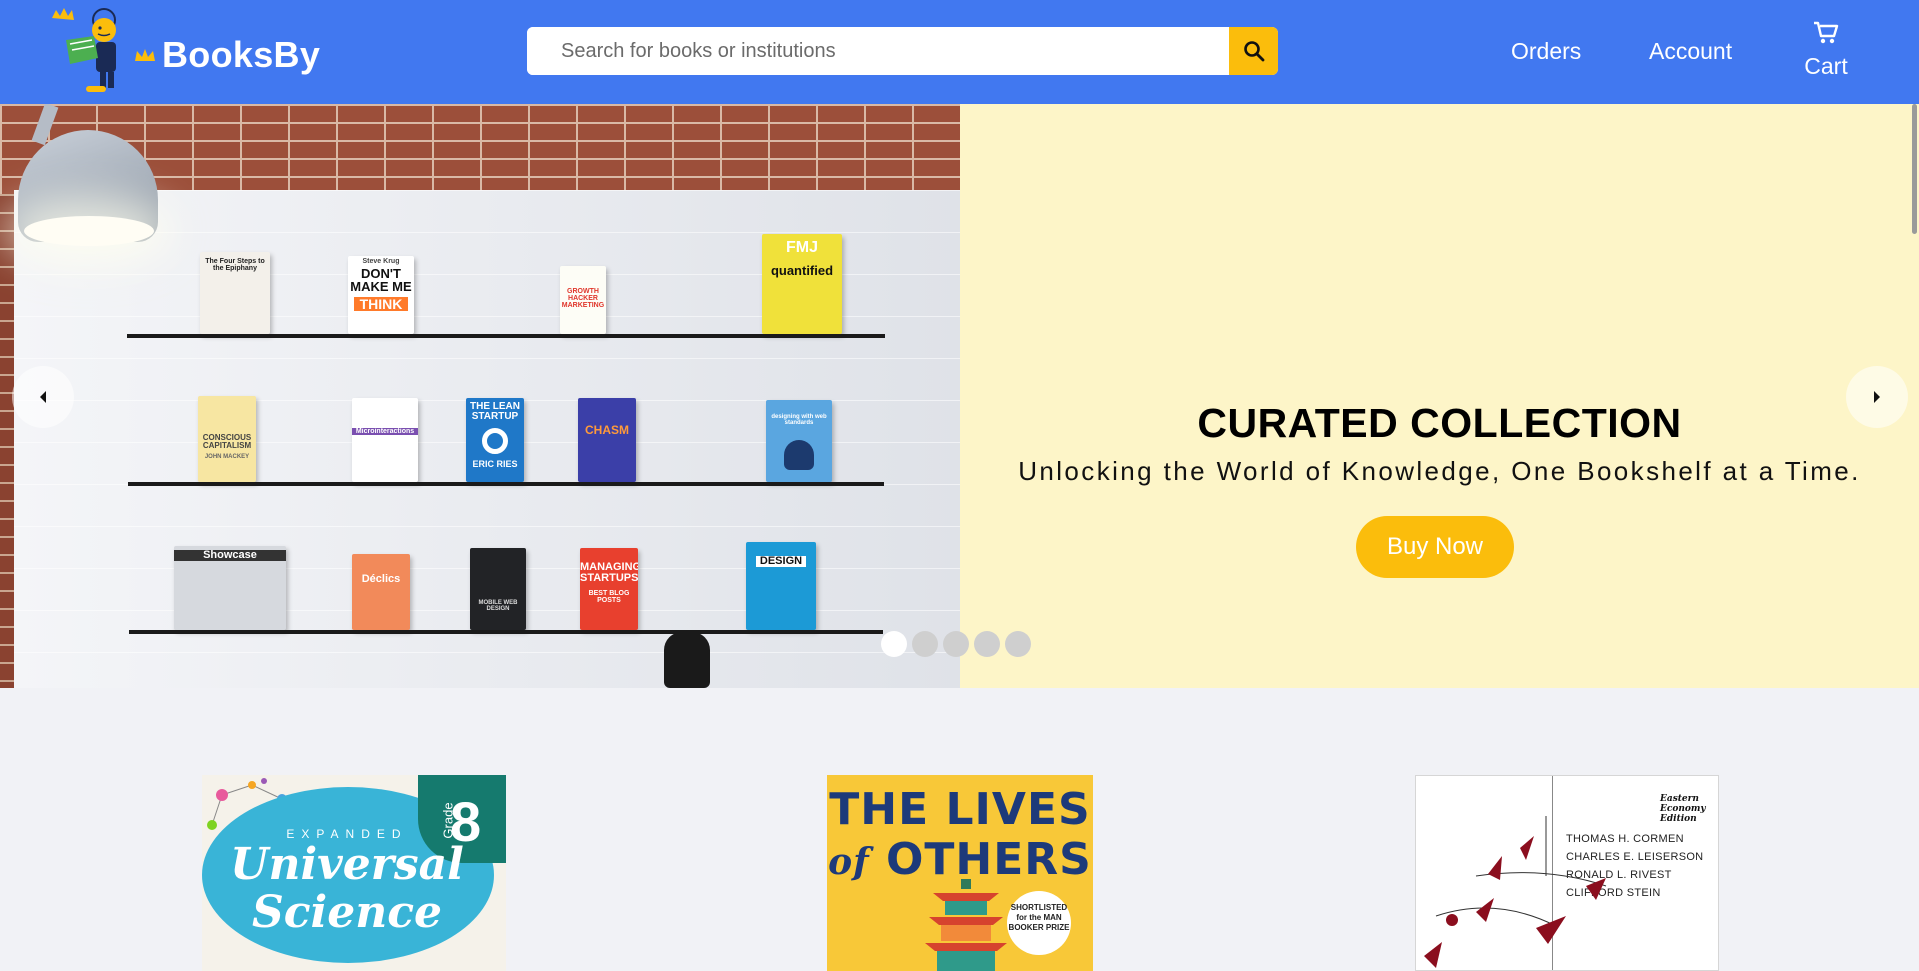  Describe the element at coordinates (89, 231) in the screenshot. I see `lamp-light` at that location.